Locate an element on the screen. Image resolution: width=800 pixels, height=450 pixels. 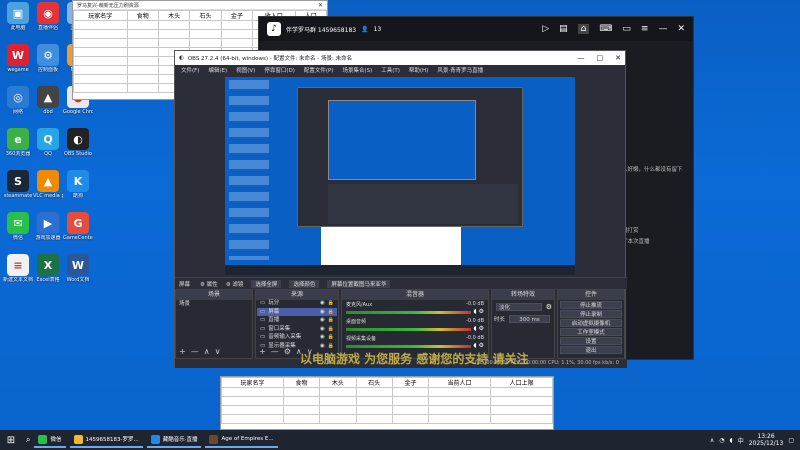
menu-item: 工具(T) is located at coordinates (390, 70).